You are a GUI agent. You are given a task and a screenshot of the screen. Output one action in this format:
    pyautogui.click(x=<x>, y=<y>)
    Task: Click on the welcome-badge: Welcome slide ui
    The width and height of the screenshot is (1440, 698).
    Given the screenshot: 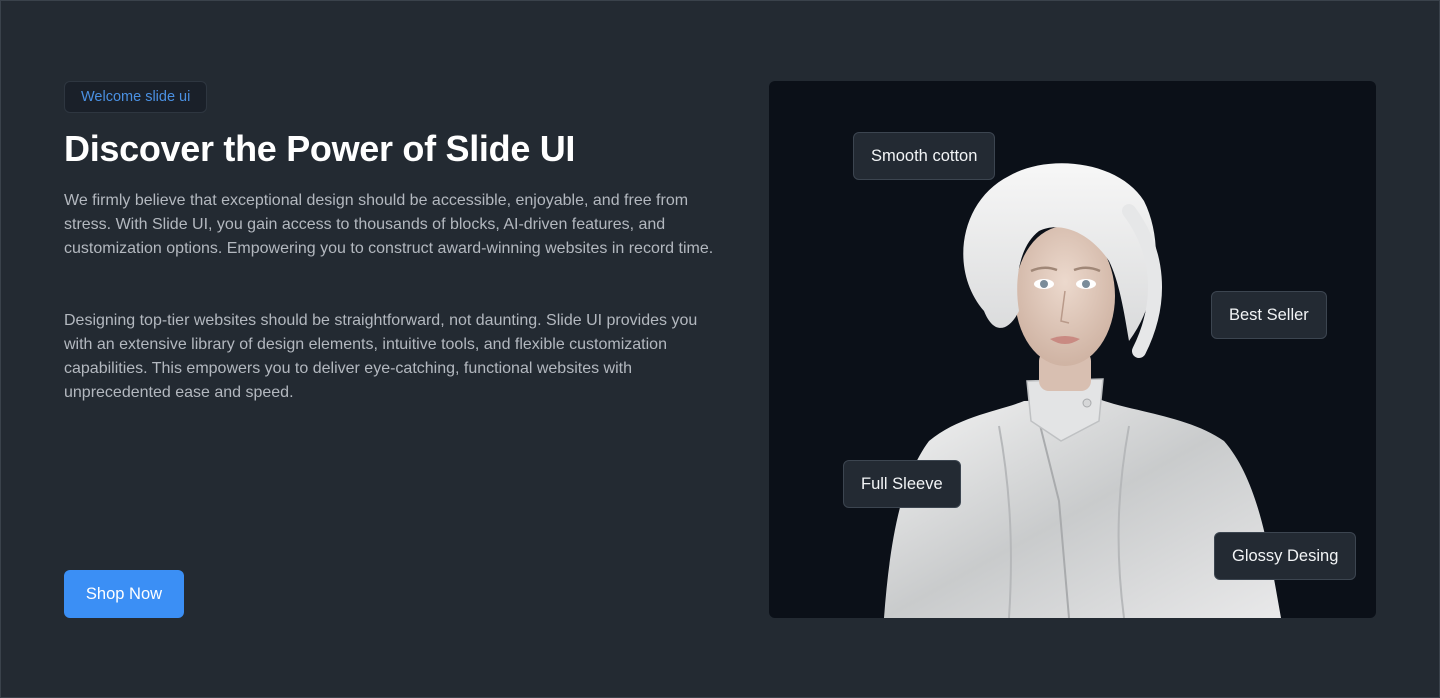 What is the action you would take?
    pyautogui.click(x=136, y=97)
    